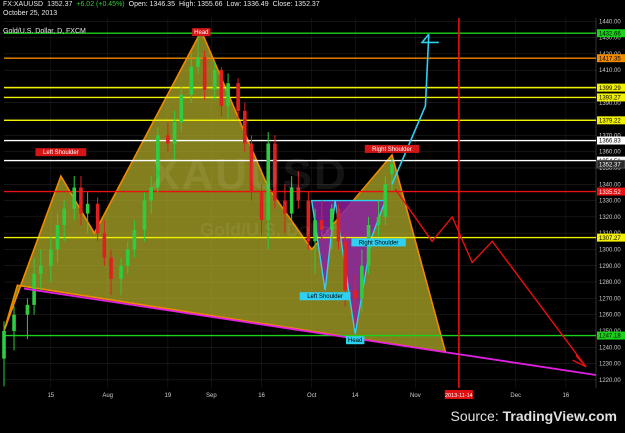 The image size is (625, 433). What do you see at coordinates (610, 239) in the screenshot?
I see `level-label: 1307.27` at bounding box center [610, 239].